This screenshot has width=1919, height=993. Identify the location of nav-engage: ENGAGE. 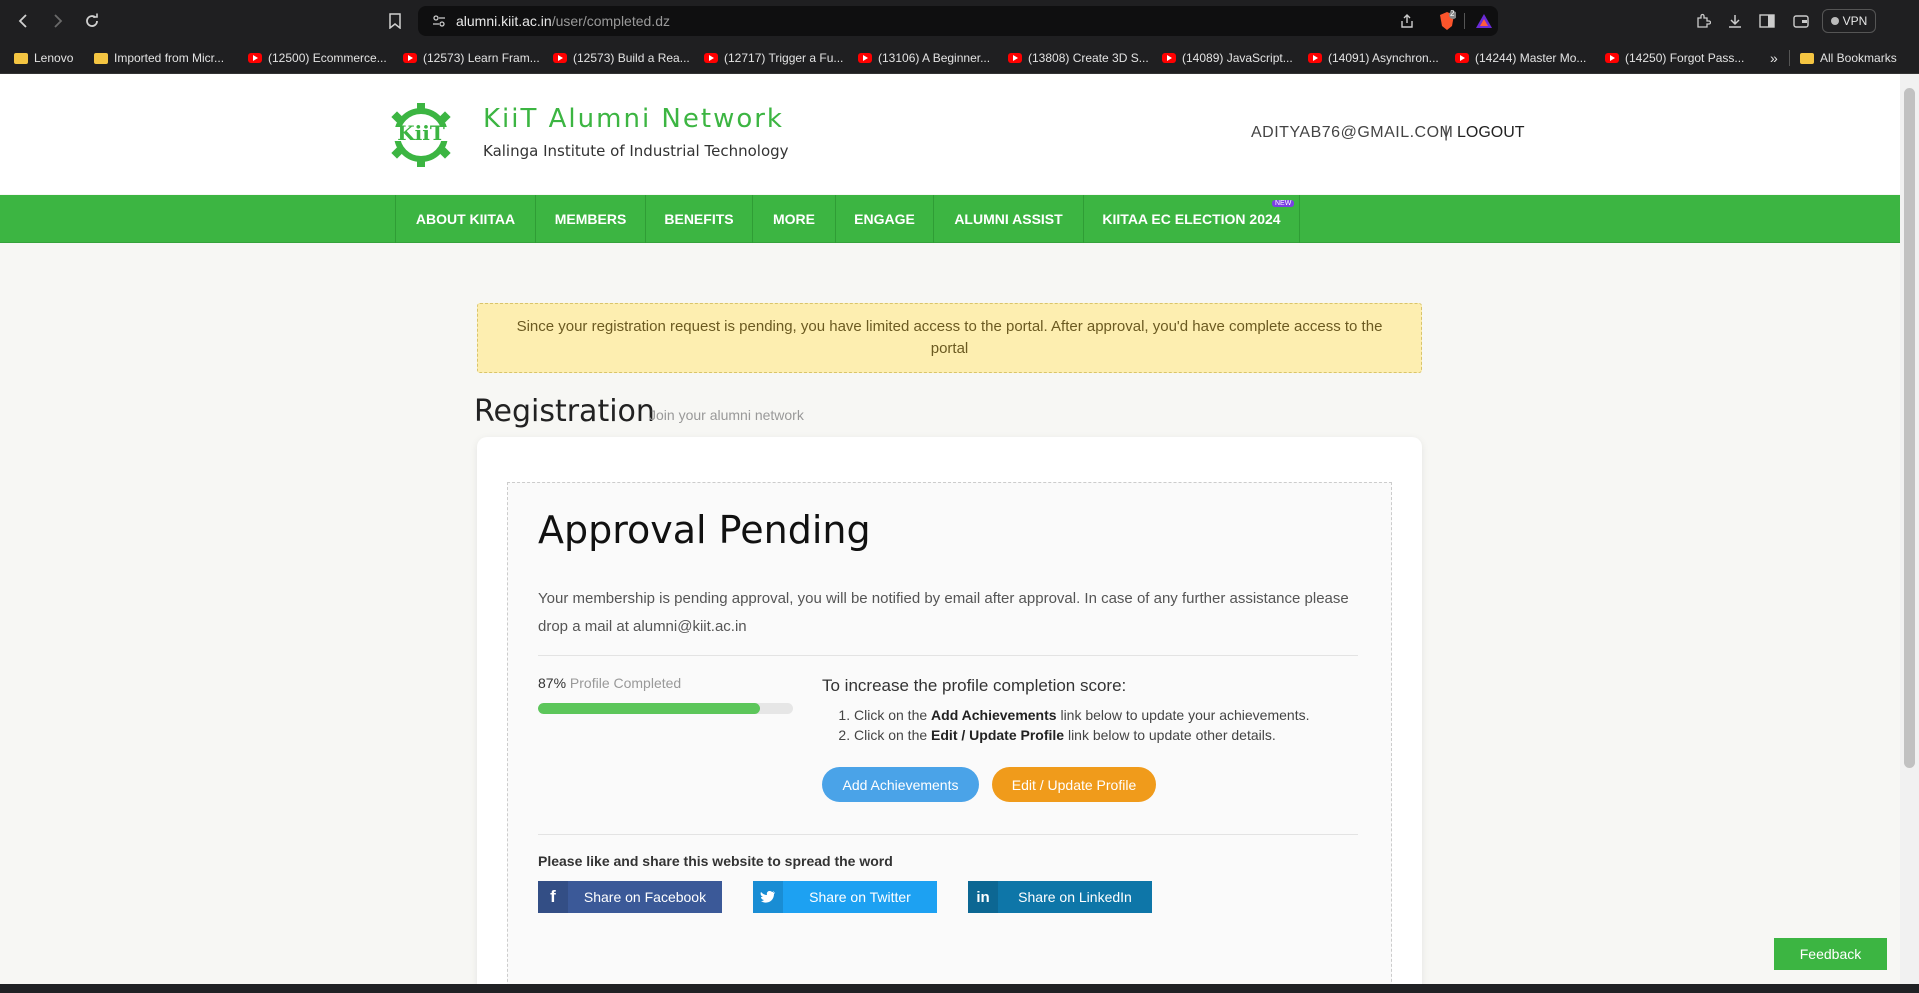
(884, 219).